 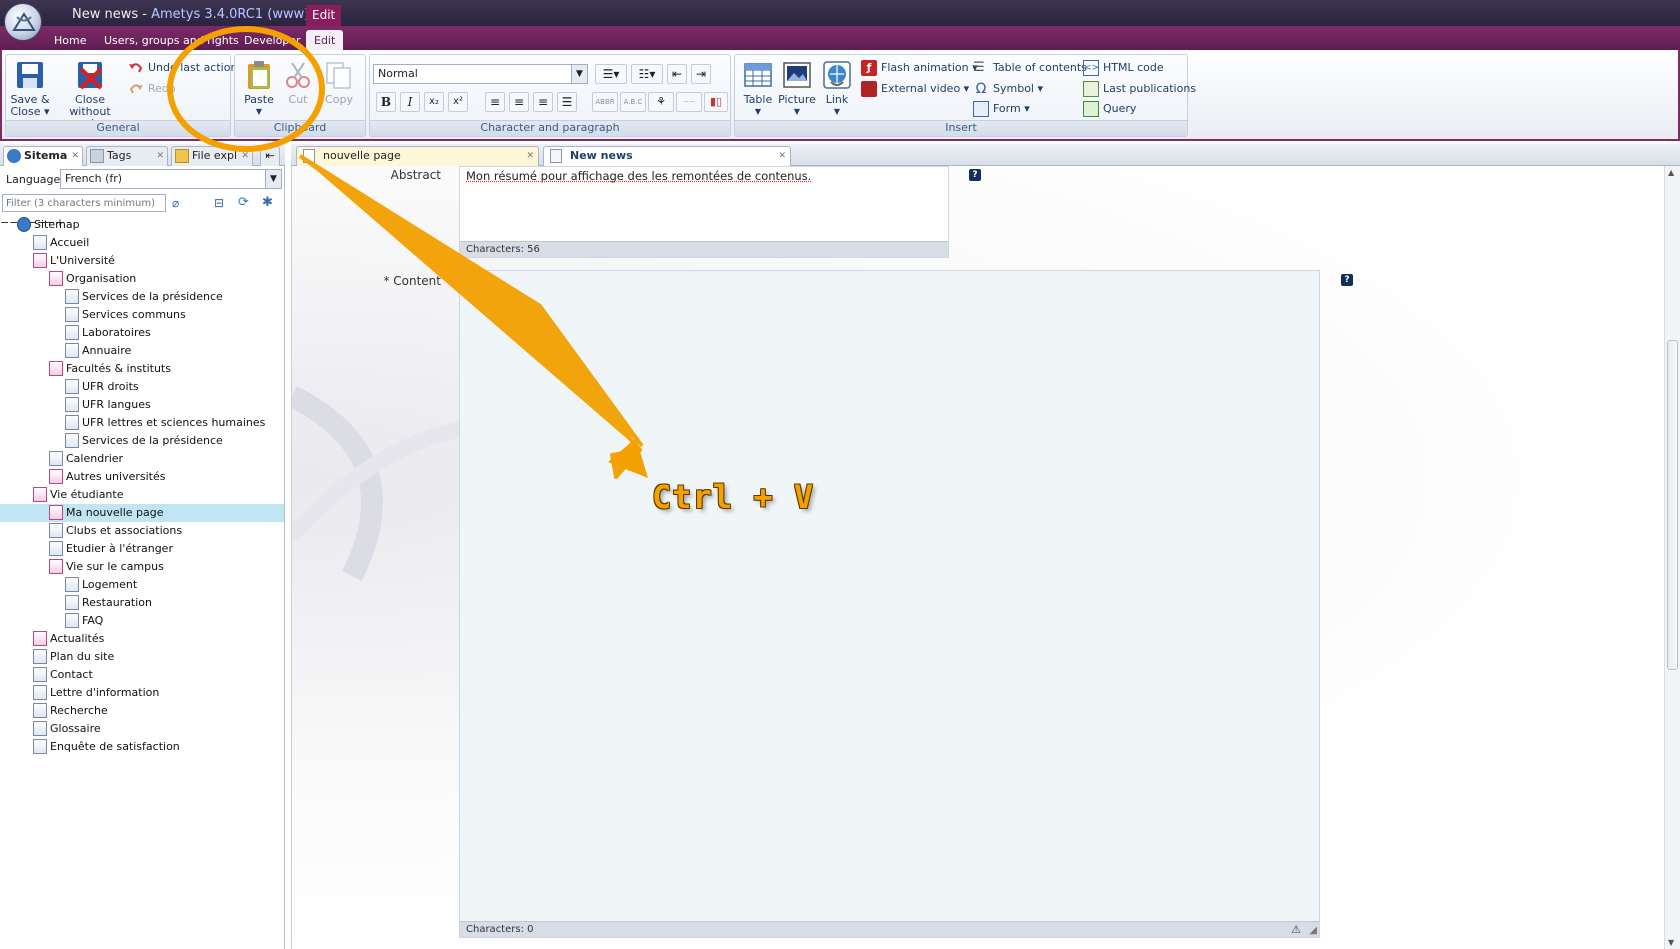 What do you see at coordinates (1139, 89) in the screenshot?
I see `last-publications-button: Last publications` at bounding box center [1139, 89].